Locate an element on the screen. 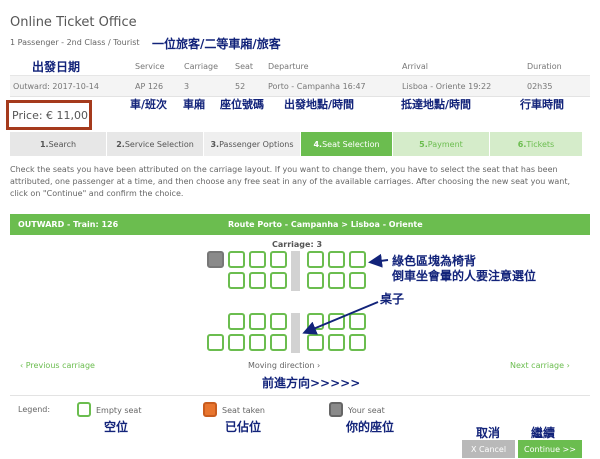  moving-direction: Moving direction › is located at coordinates (284, 365).